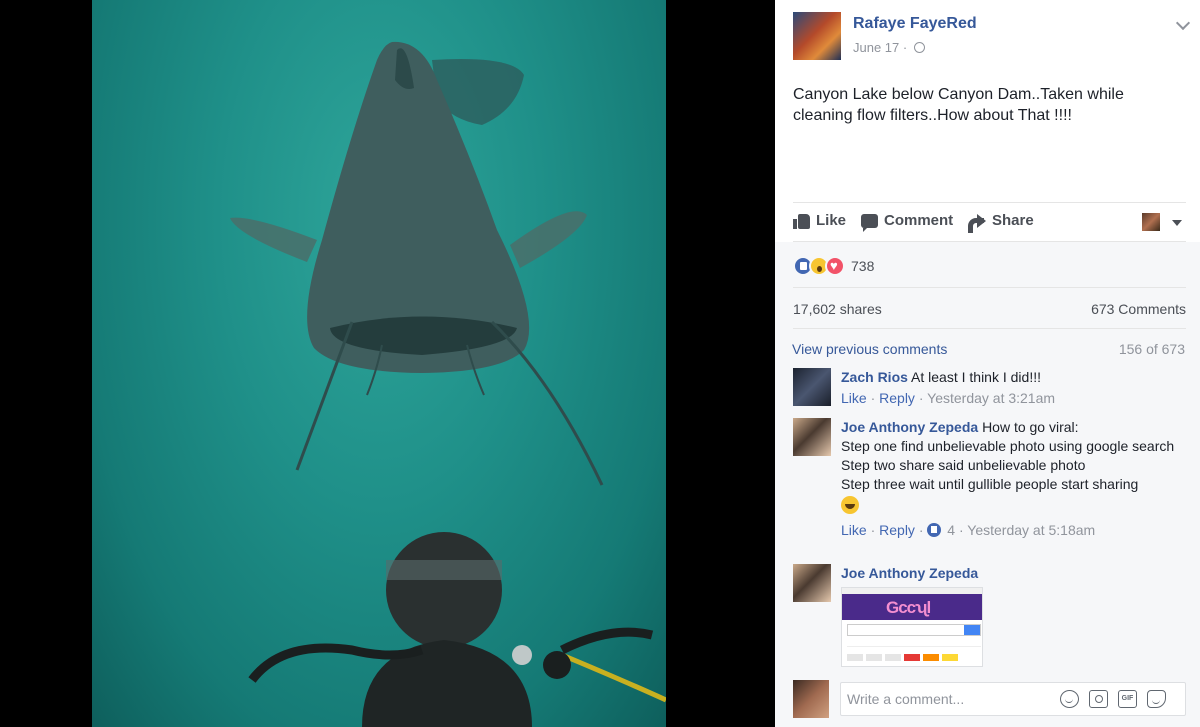  What do you see at coordinates (972, 630) in the screenshot?
I see `search-icon` at bounding box center [972, 630].